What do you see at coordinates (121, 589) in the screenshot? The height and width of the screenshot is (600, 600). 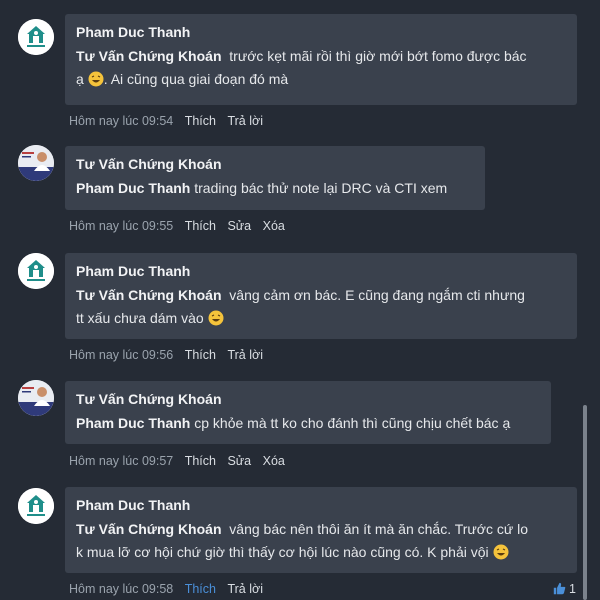 I see `comment-timestamp: Hôm nay lúc 09:58` at bounding box center [121, 589].